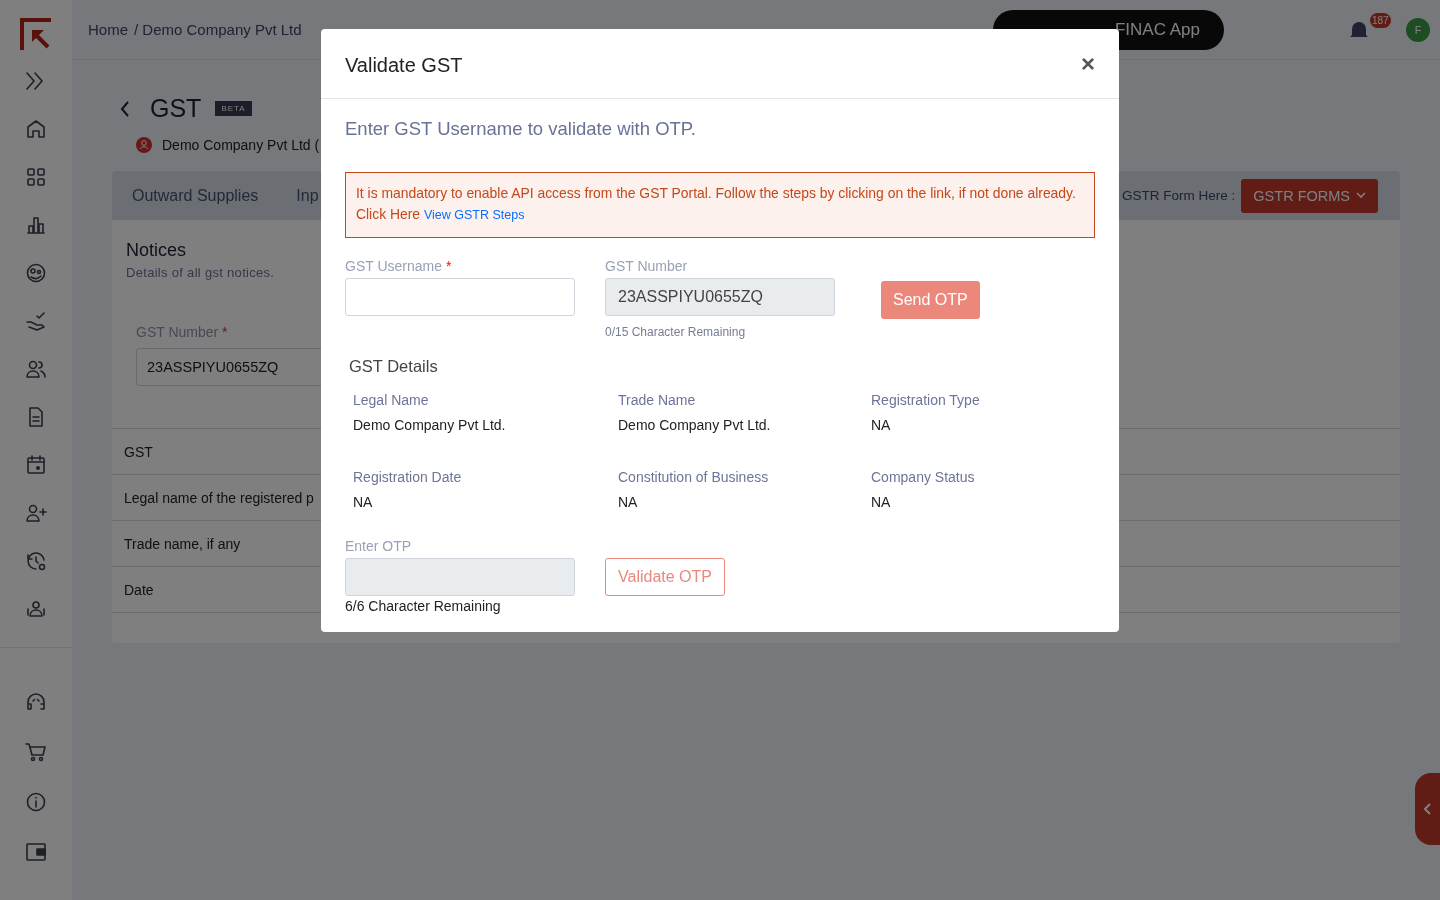 This screenshot has width=1440, height=900. Describe the element at coordinates (241, 145) in the screenshot. I see `company-name: Demo Company Pvt Ltd (` at that location.